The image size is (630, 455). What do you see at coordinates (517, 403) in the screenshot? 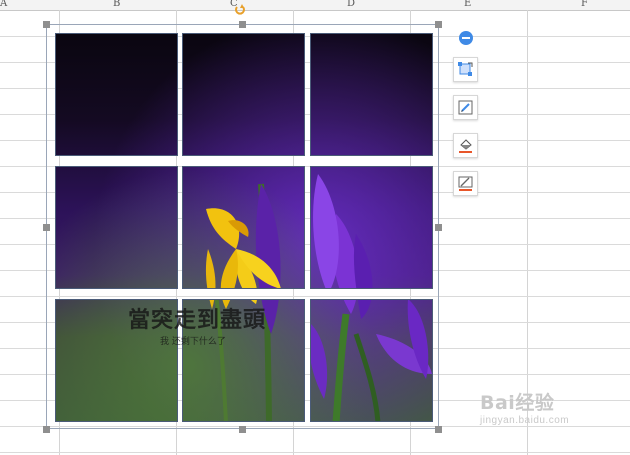
I see `watermark-brand: Bai经验` at bounding box center [517, 403].